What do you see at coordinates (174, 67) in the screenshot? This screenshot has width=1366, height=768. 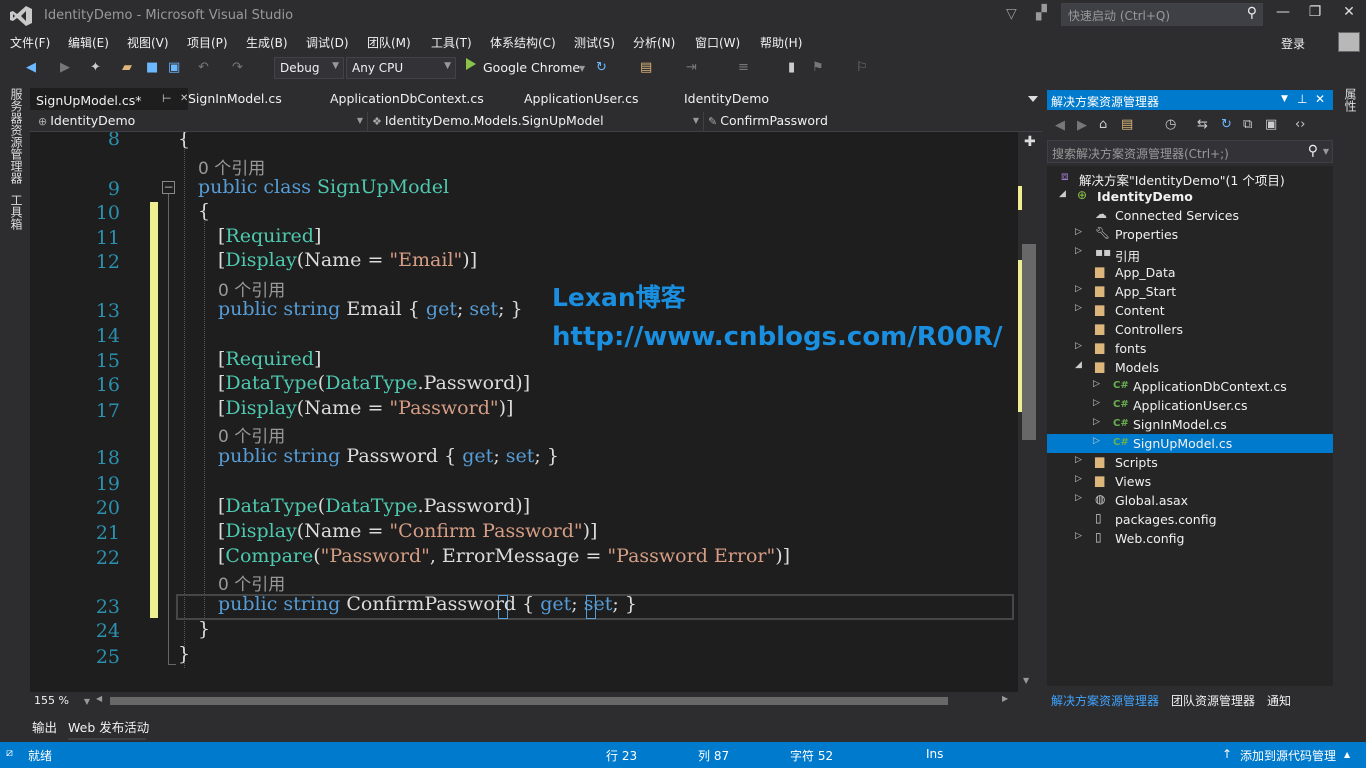 I see `save-all-icon: ▣` at bounding box center [174, 67].